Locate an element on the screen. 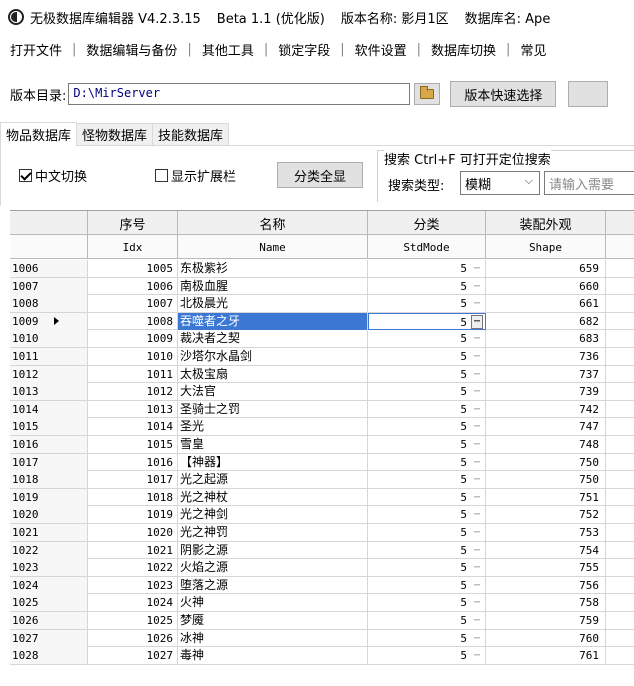 The height and width of the screenshot is (686, 634). extra-button is located at coordinates (588, 94).